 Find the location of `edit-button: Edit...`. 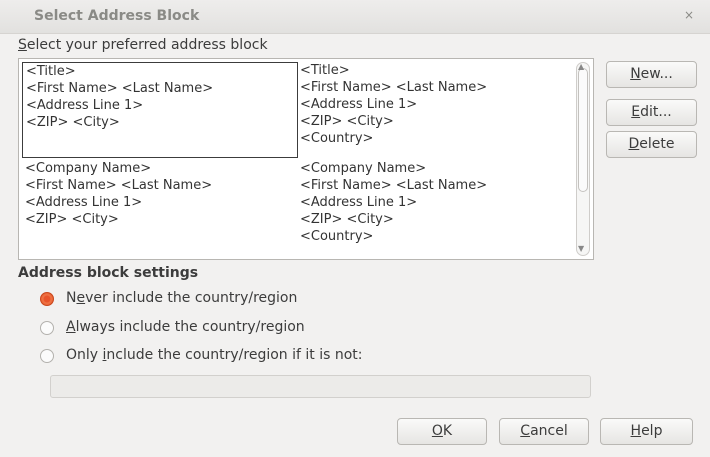

edit-button: Edit... is located at coordinates (651, 112).